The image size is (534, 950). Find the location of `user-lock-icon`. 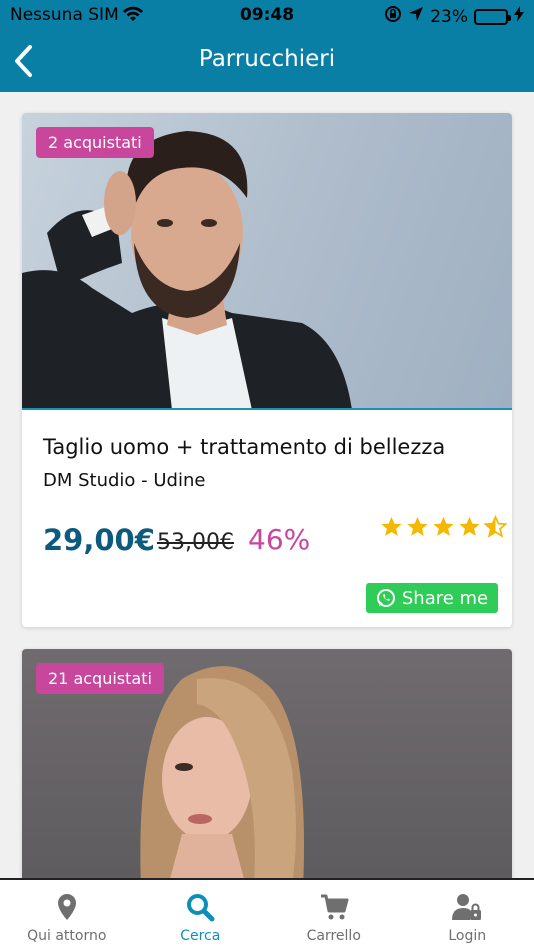

user-lock-icon is located at coordinates (467, 907).